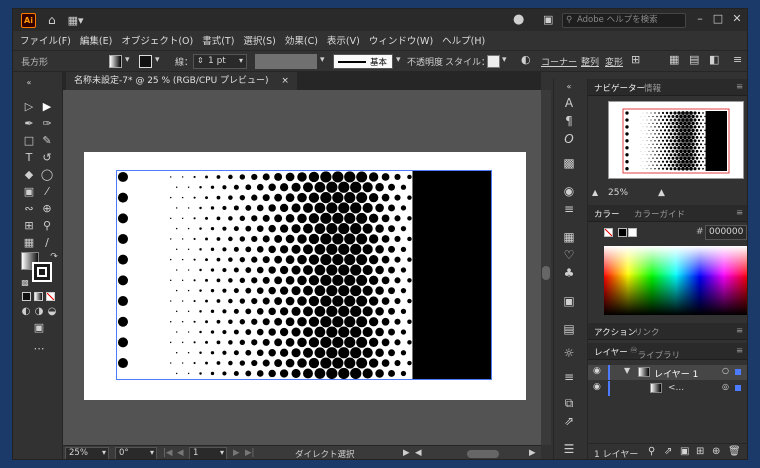 This screenshot has height=468, width=760. Describe the element at coordinates (87, 453) in the screenshot. I see `zoom-field: 25% ▾` at that location.